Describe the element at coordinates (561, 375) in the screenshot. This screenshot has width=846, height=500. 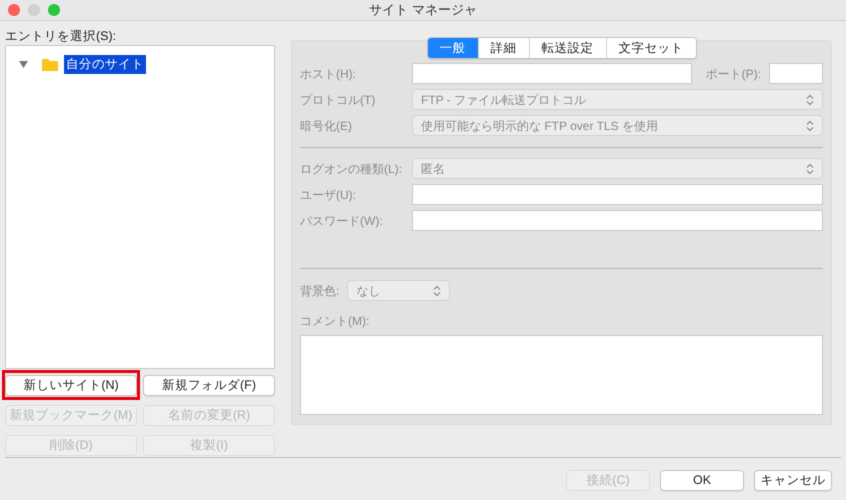
I see `comment-field` at that location.